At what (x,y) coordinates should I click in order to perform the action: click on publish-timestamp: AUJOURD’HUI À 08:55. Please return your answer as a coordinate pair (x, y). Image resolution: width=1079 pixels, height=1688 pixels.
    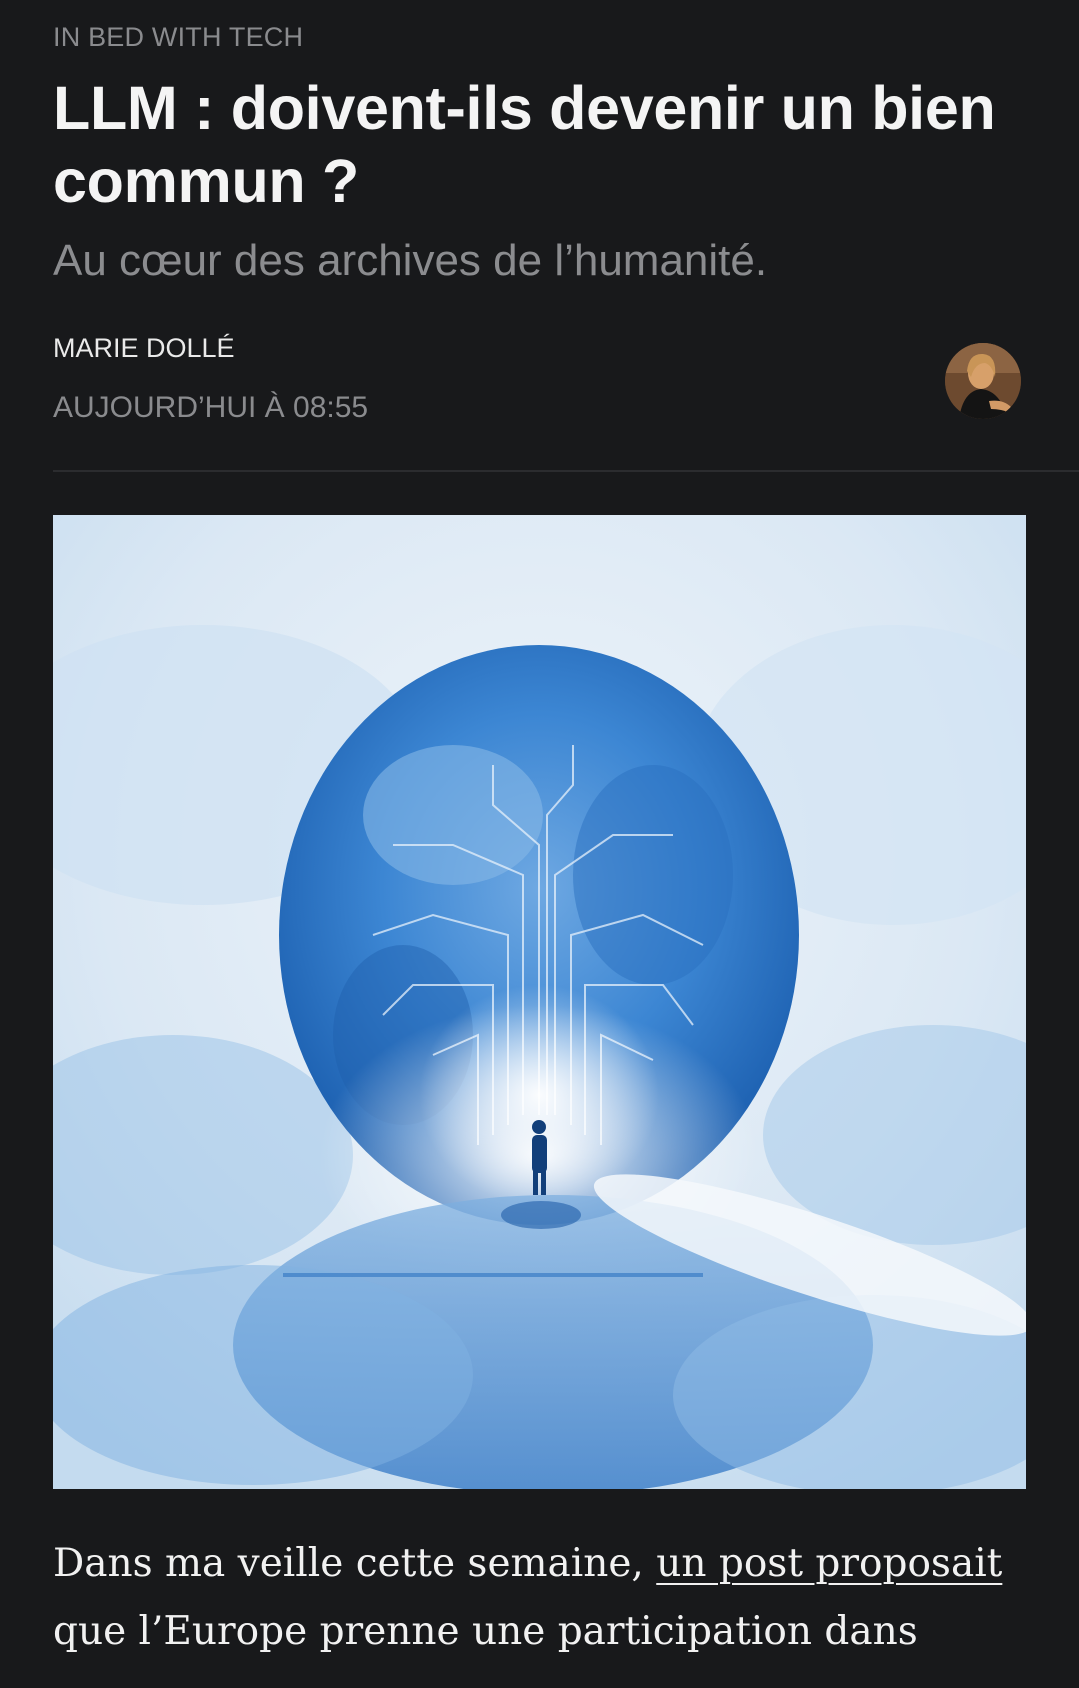
    Looking at the image, I should click on (211, 407).